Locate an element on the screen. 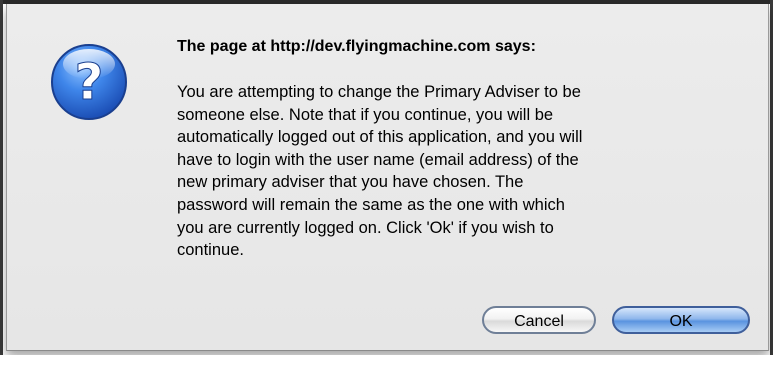 The image size is (773, 370). question-mark-icon: ? is located at coordinates (89, 82).